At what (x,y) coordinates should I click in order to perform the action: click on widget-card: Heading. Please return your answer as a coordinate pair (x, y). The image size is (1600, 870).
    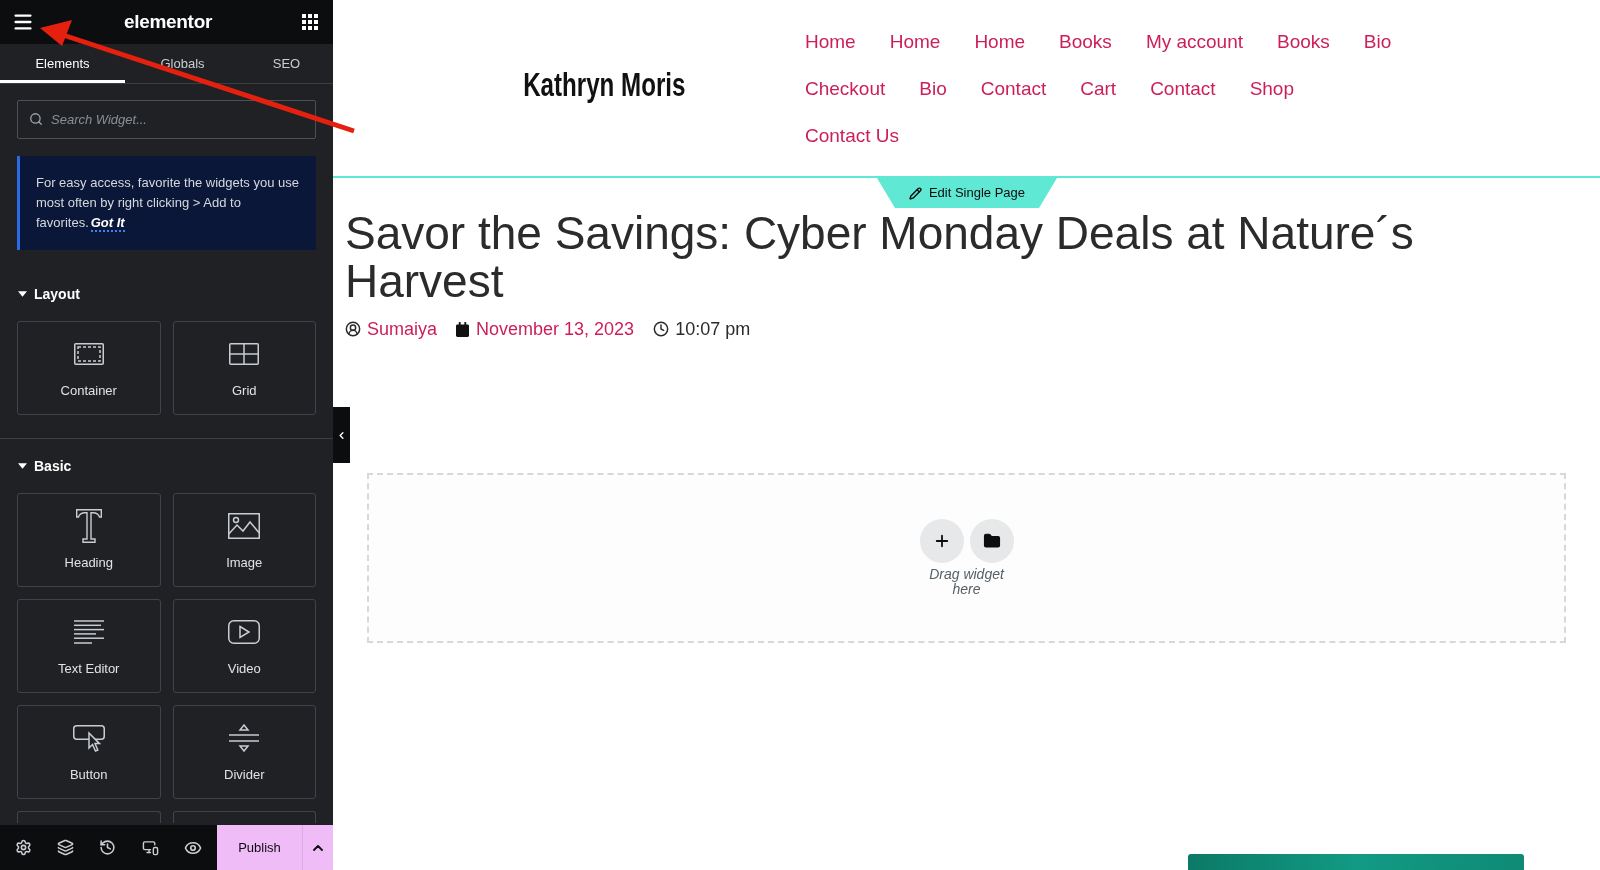
    Looking at the image, I should click on (89, 540).